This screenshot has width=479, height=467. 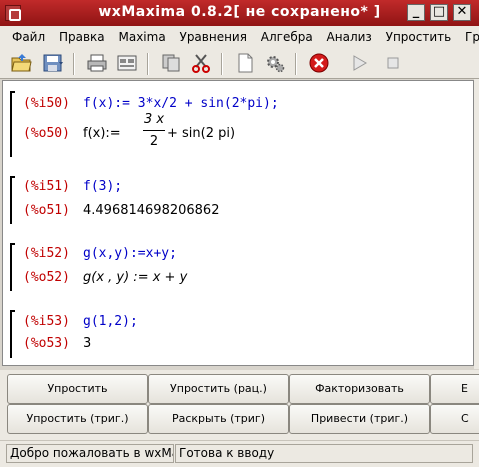 I want to click on fraction-numerator: 3 x, so click(x=154, y=119).